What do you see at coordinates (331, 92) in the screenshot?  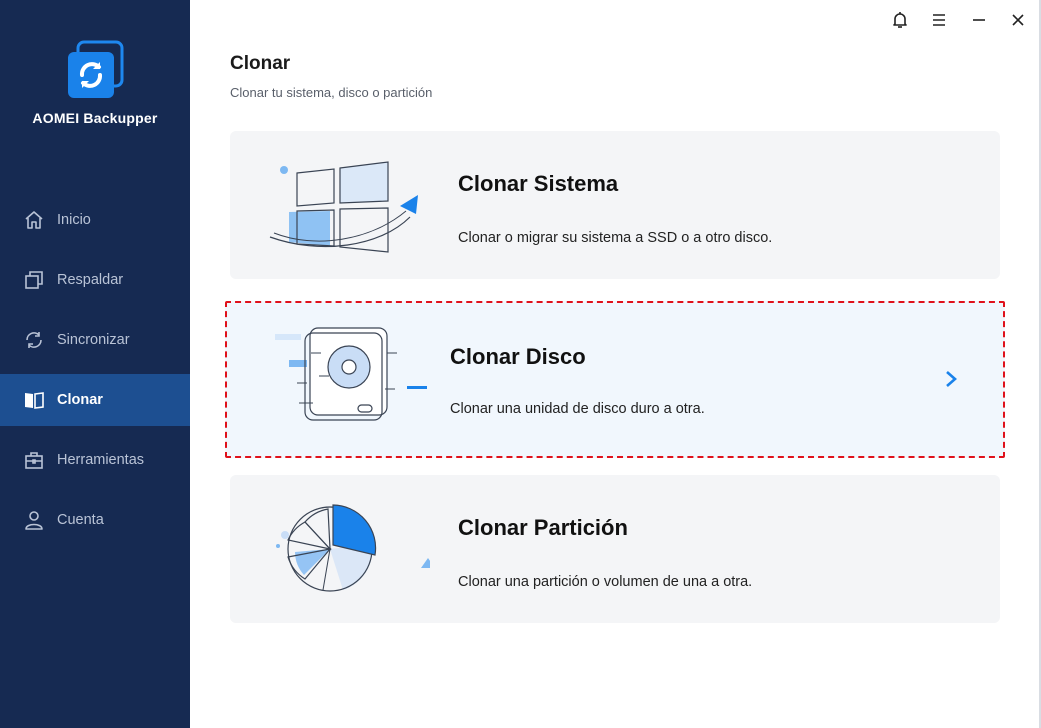 I see `page-subtitle: Clonar tu sistema, disco o partición` at bounding box center [331, 92].